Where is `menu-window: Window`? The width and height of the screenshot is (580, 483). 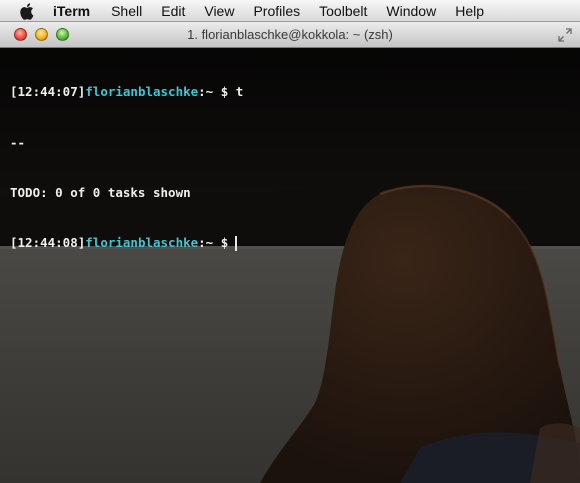
menu-window: Window is located at coordinates (411, 11).